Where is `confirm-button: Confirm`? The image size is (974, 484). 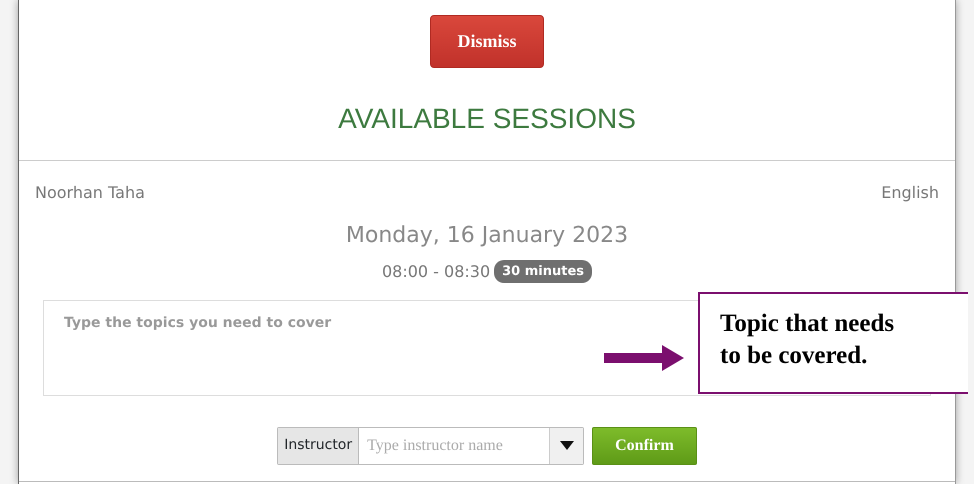
confirm-button: Confirm is located at coordinates (644, 445).